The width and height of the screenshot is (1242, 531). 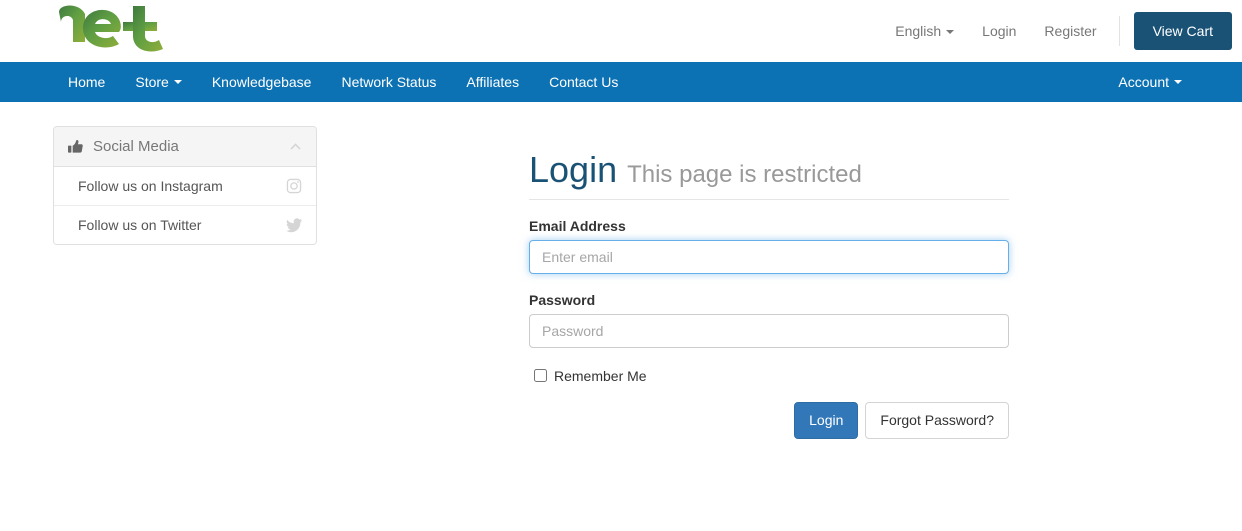 I want to click on thumbs-up-icon, so click(x=75, y=146).